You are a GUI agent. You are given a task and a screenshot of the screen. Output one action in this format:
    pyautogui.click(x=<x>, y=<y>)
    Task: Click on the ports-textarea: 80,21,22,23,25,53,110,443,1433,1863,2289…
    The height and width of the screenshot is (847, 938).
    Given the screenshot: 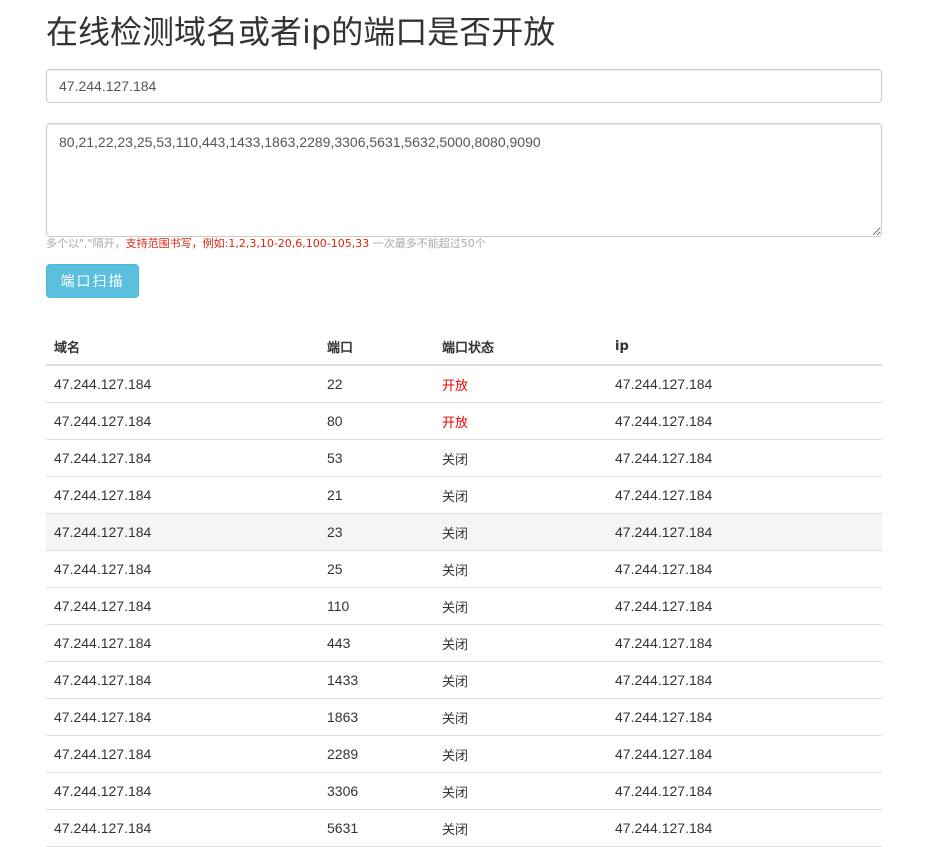 What is the action you would take?
    pyautogui.click(x=464, y=180)
    